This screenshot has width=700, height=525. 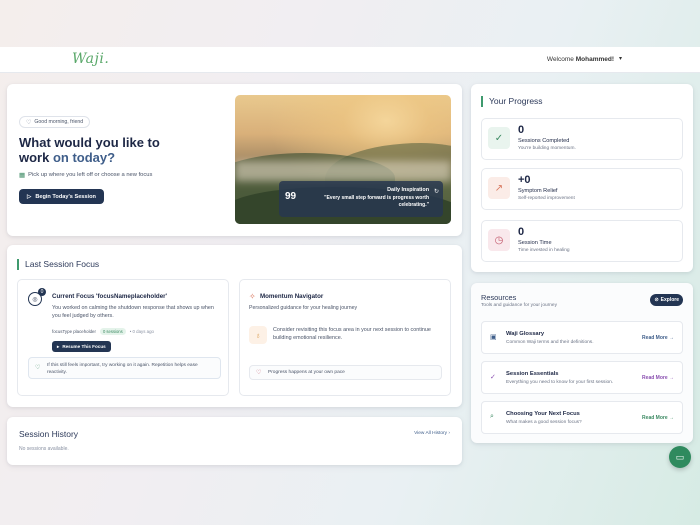 What do you see at coordinates (408, 190) in the screenshot?
I see `inspiration-label: Daily Inspiration` at bounding box center [408, 190].